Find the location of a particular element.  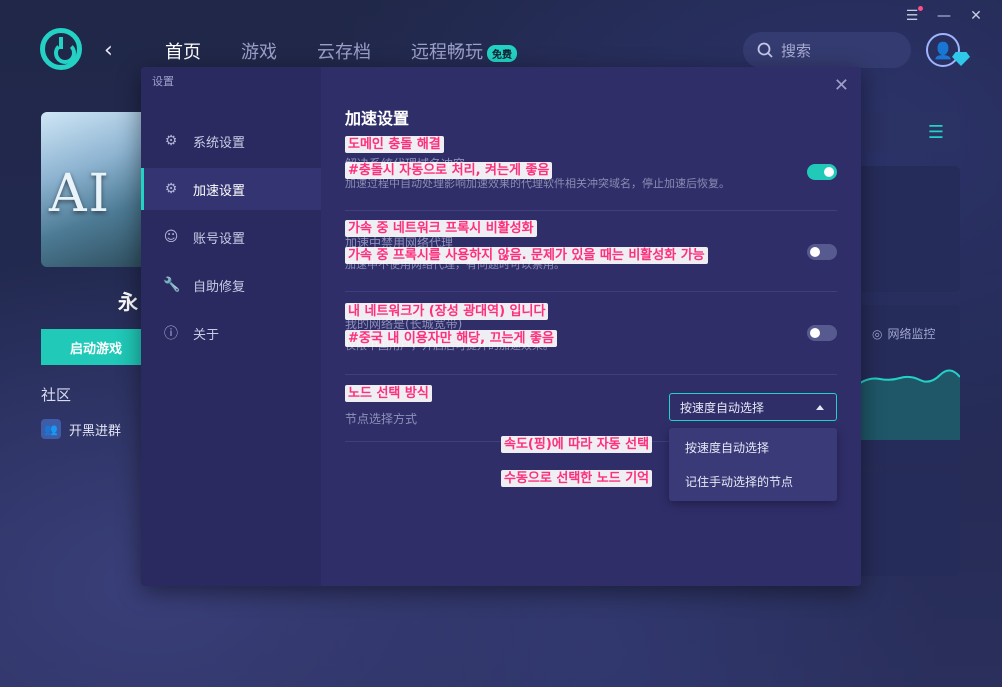

nav-cloud-save-label: 云存档 is located at coordinates (344, 52).